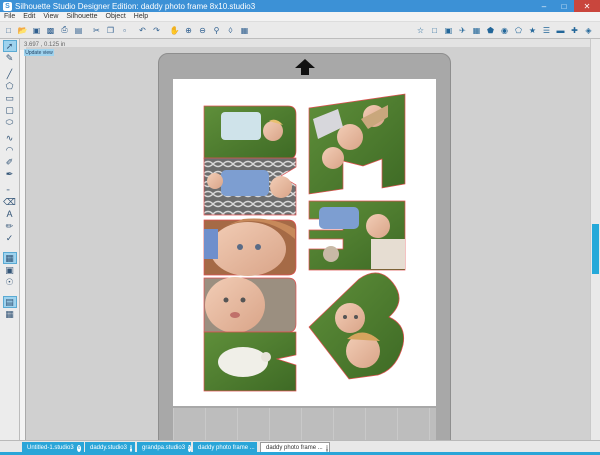 This screenshot has width=600, height=455. Describe the element at coordinates (216, 30) in the screenshot. I see `zoom-box-icon: ⚲` at that location.